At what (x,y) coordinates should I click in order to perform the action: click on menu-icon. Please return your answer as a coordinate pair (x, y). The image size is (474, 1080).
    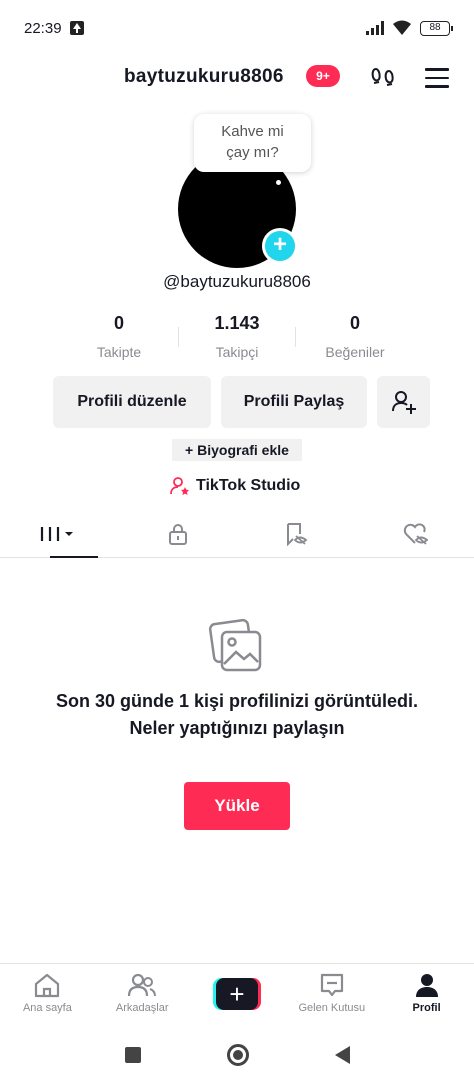
    Looking at the image, I should click on (437, 78).